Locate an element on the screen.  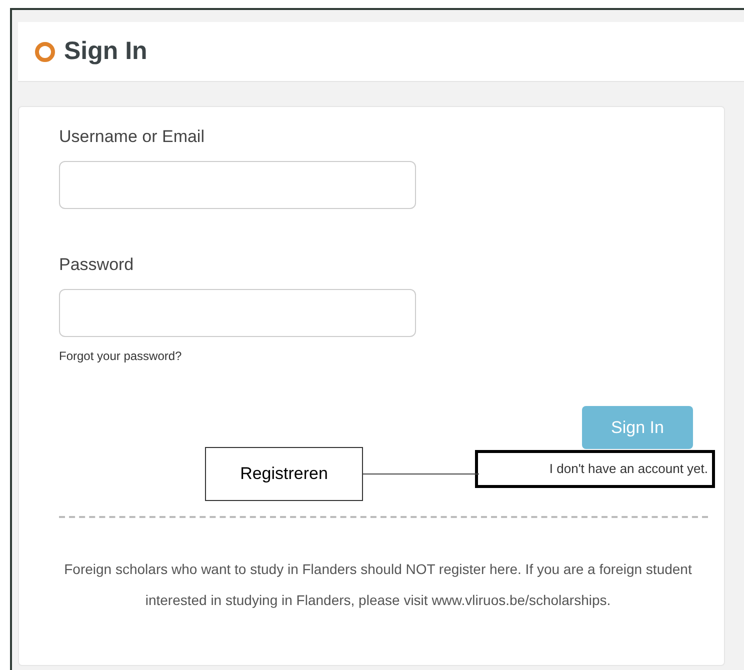
circle-logo-icon is located at coordinates (45, 51).